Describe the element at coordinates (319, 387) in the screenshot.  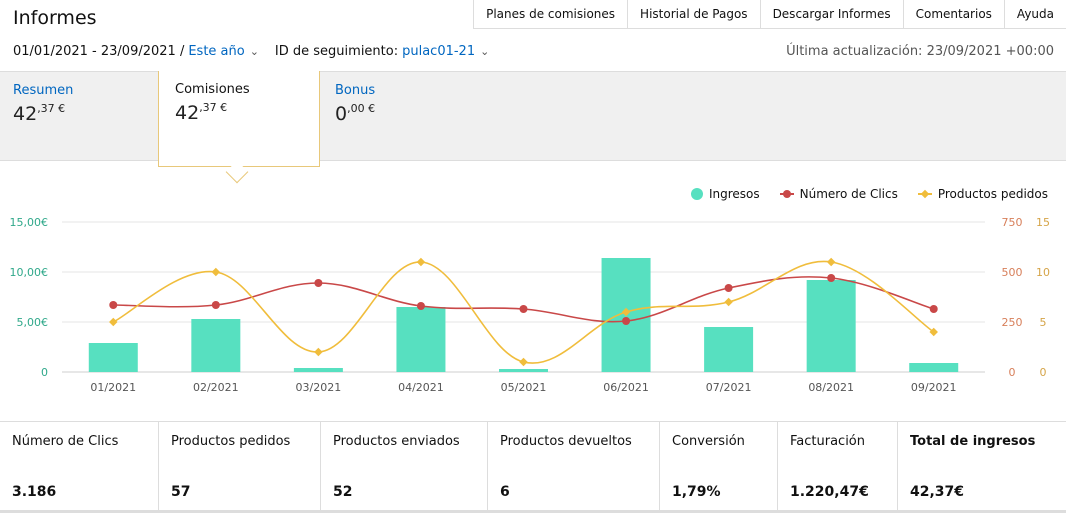
I see `x-axis-tick-label: 03/2021` at that location.